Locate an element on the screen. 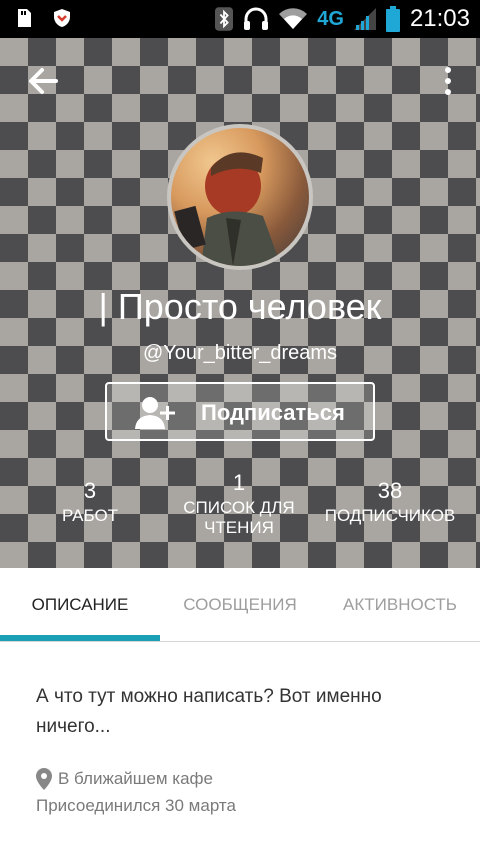  stat-followers: 38 ПОДПИСЧИКОВ is located at coordinates (390, 502).